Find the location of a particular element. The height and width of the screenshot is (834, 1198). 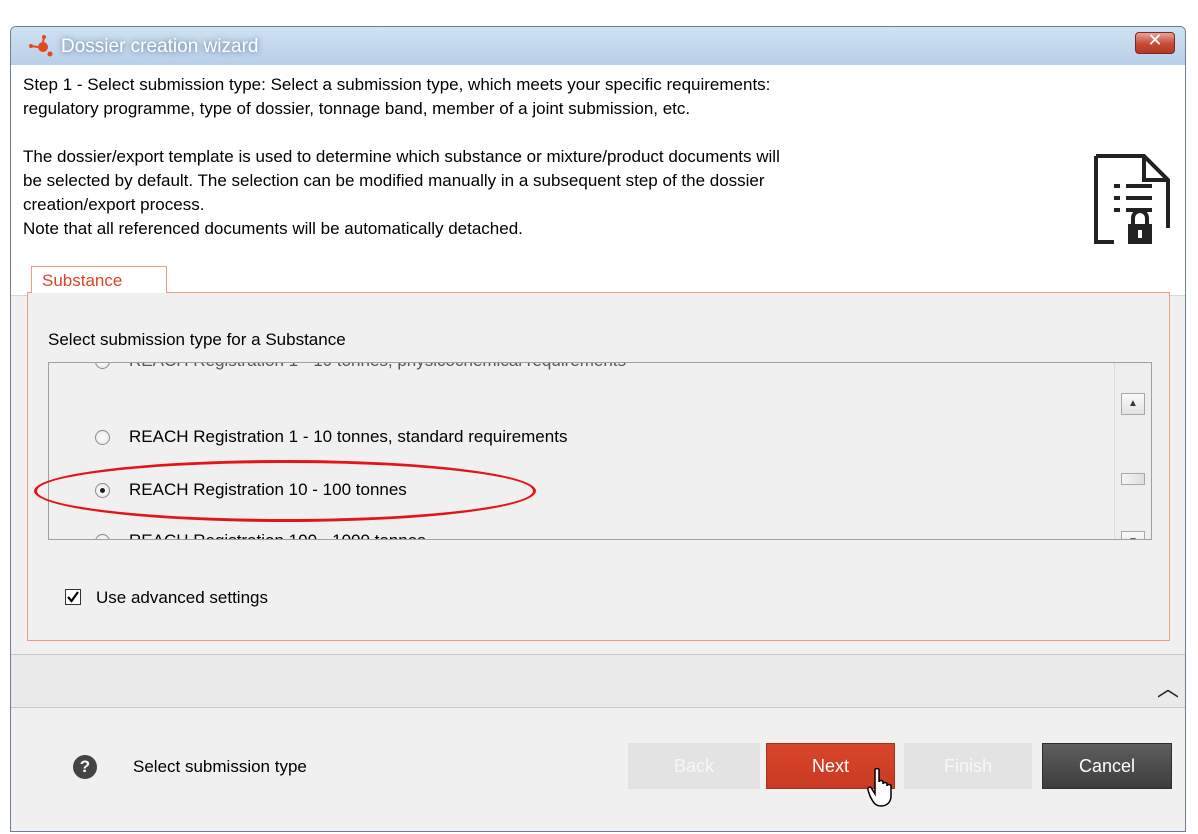

scroll-up-button: ▲ is located at coordinates (1133, 404).